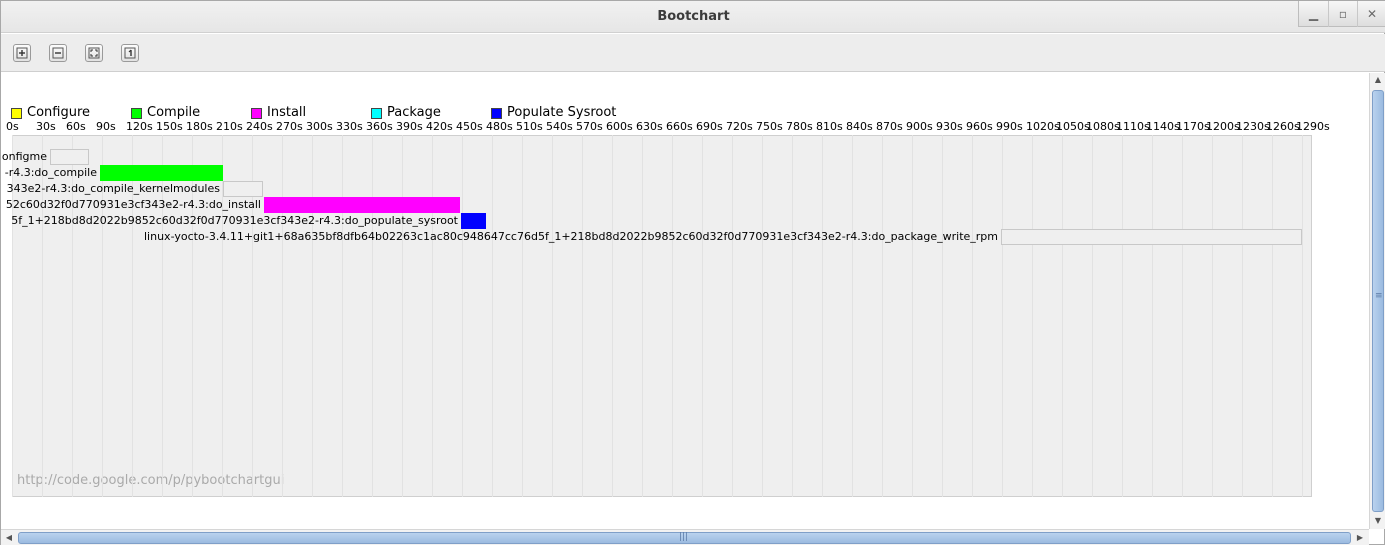  Describe the element at coordinates (979, 126) in the screenshot. I see `x-tick-label: 960s` at that location.